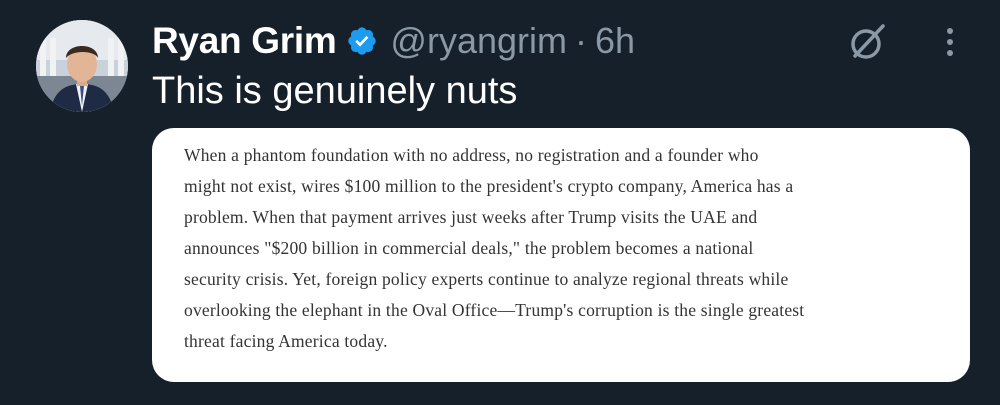 This screenshot has width=1000, height=405. I want to click on tweet-header: Ryan Grim @ryangrim · 6h, so click(393, 41).